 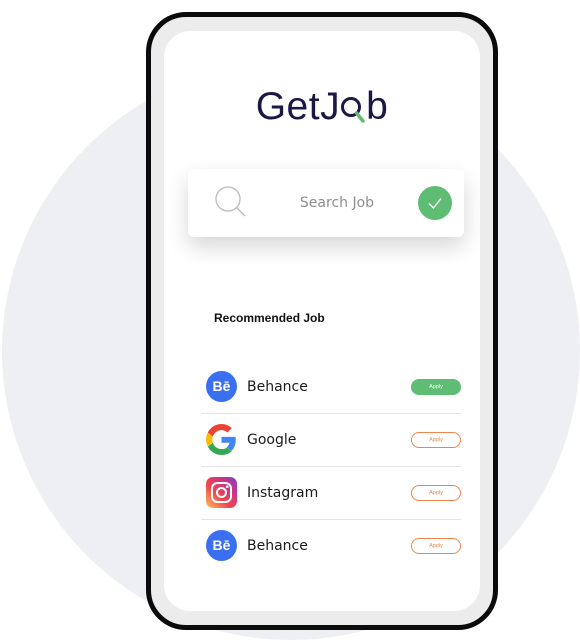 I want to click on instagram-icon, so click(x=221, y=492).